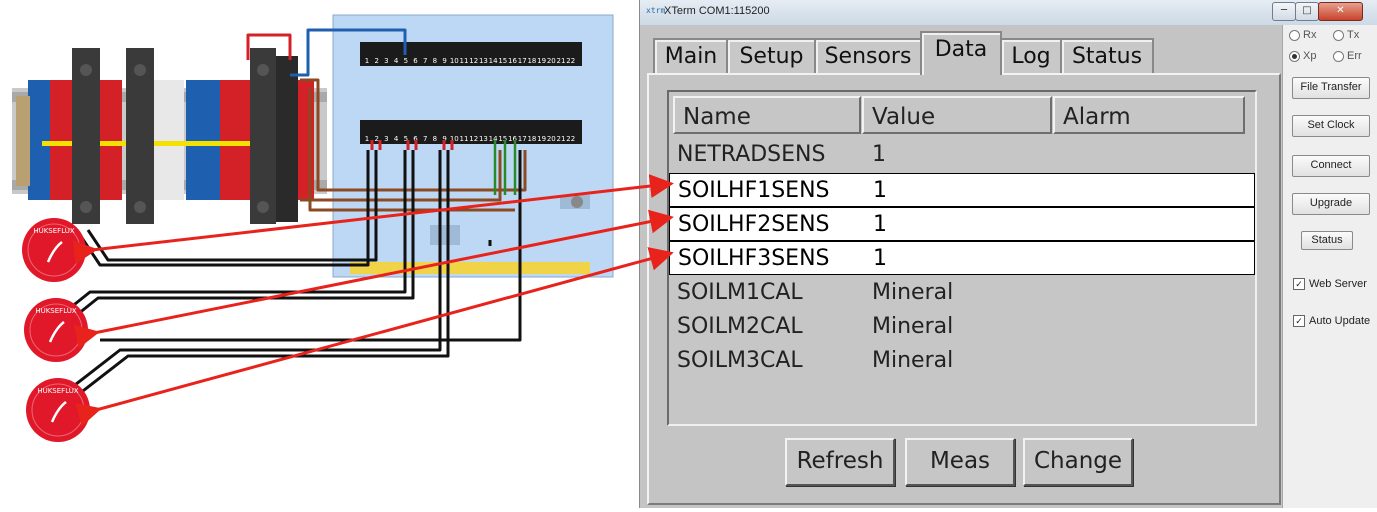 The image size is (1377, 512). What do you see at coordinates (470, 139) in the screenshot?
I see `board-bottom-labels: 1 2 3 4 5 6 7 8 9 10 11 12 13 14 15 16 17 18 19 20 21 22` at bounding box center [470, 139].